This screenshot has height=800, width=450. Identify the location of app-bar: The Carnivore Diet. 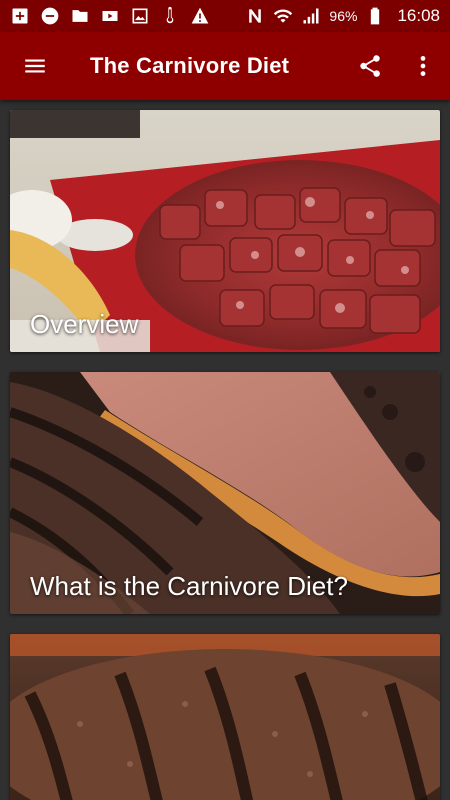
(225, 66).